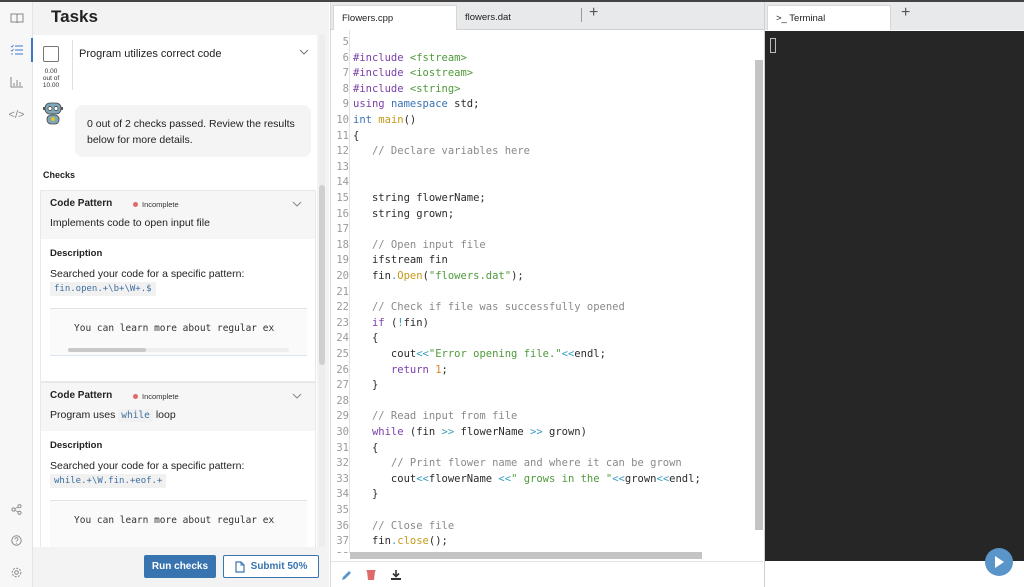 This screenshot has height=587, width=1024. What do you see at coordinates (419, 198) in the screenshot?
I see `line-source: string flowerName;` at bounding box center [419, 198].